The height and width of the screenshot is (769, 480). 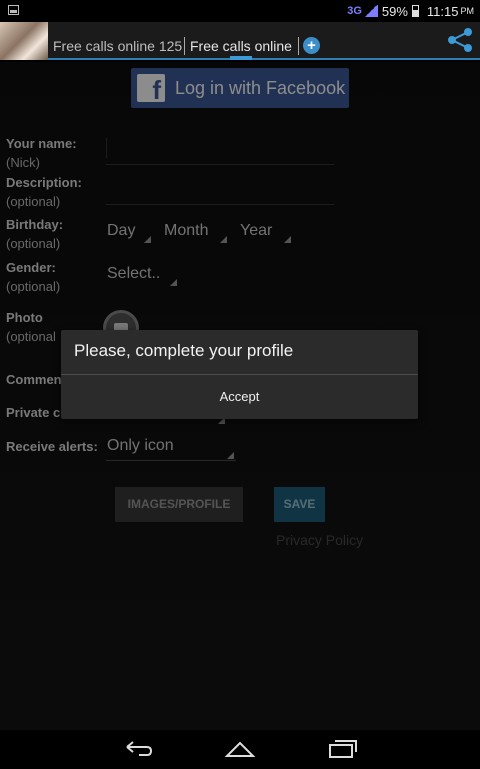 I want to click on battery-percent: 59%, so click(x=394, y=11).